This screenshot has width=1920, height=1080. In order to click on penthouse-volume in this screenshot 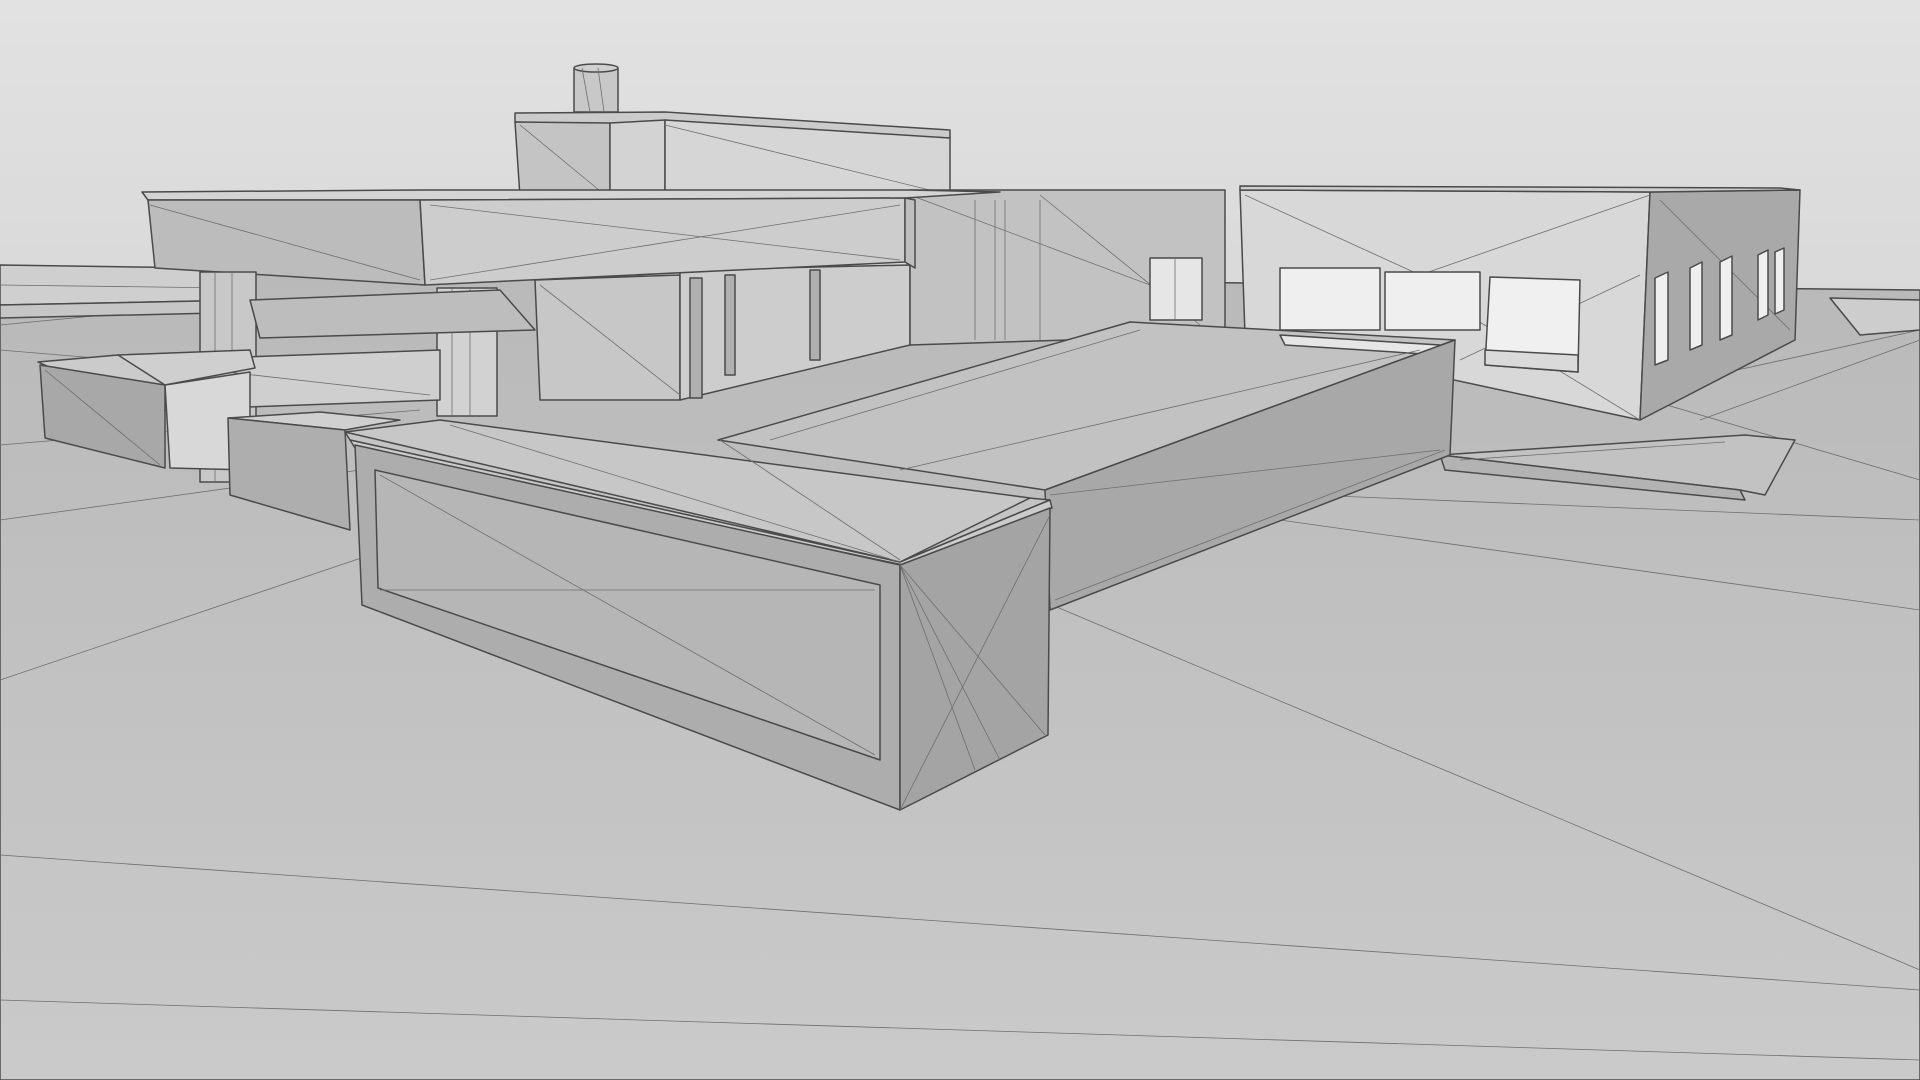, I will do `click(732, 156)`.